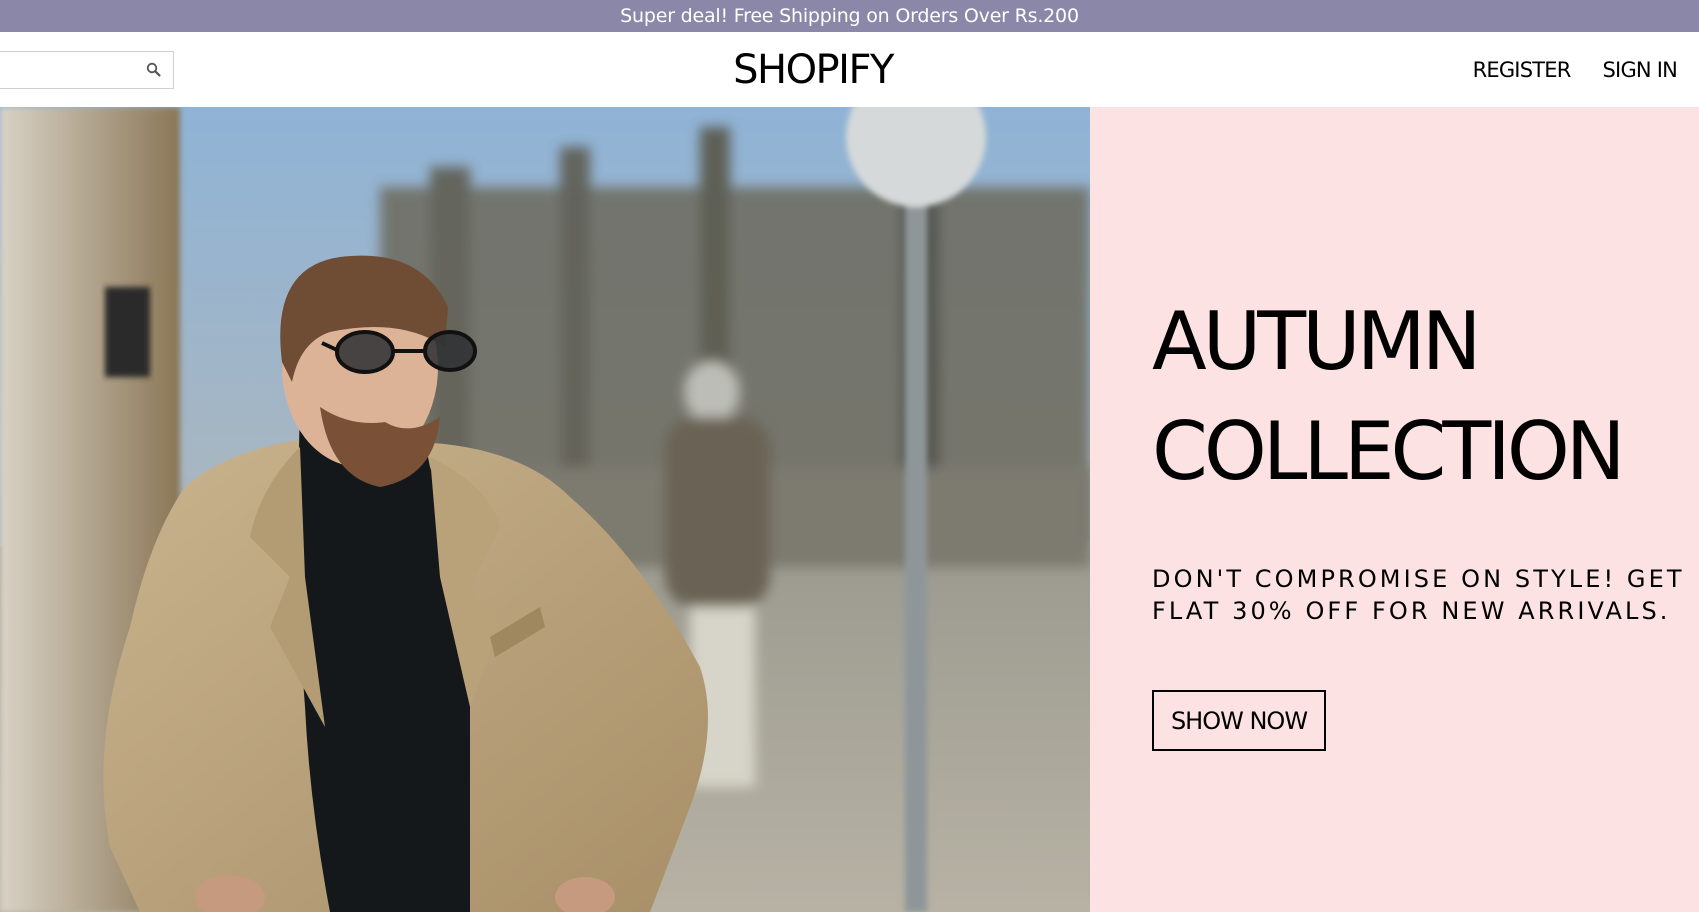 Image resolution: width=1699 pixels, height=912 pixels. What do you see at coordinates (1575, 69) in the screenshot?
I see `nav-links: REGISTER SIGN IN` at bounding box center [1575, 69].